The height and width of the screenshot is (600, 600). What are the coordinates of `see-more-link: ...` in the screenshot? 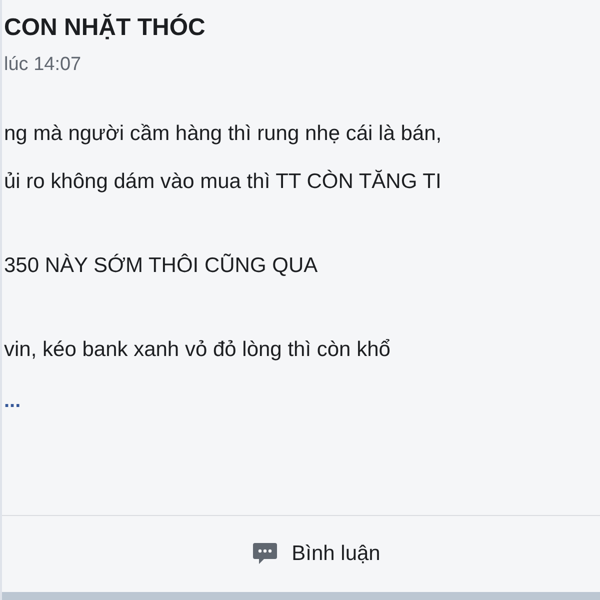 It's located at (302, 401).